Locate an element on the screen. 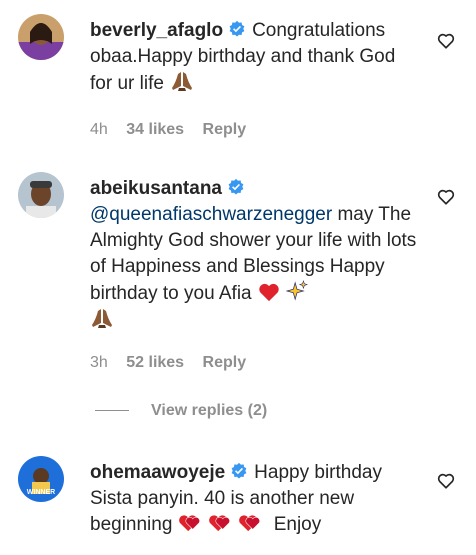 The width and height of the screenshot is (476, 555). view-replies-label: View replies (2) is located at coordinates (209, 410).